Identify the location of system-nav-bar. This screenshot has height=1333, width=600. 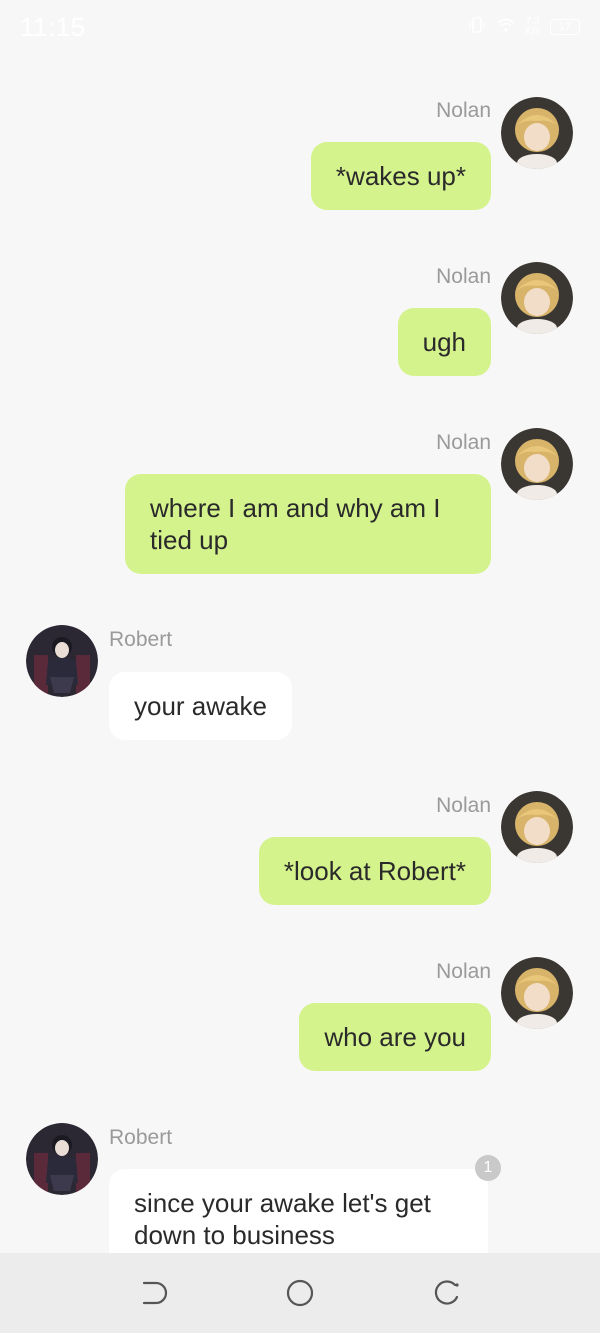
(300, 1293).